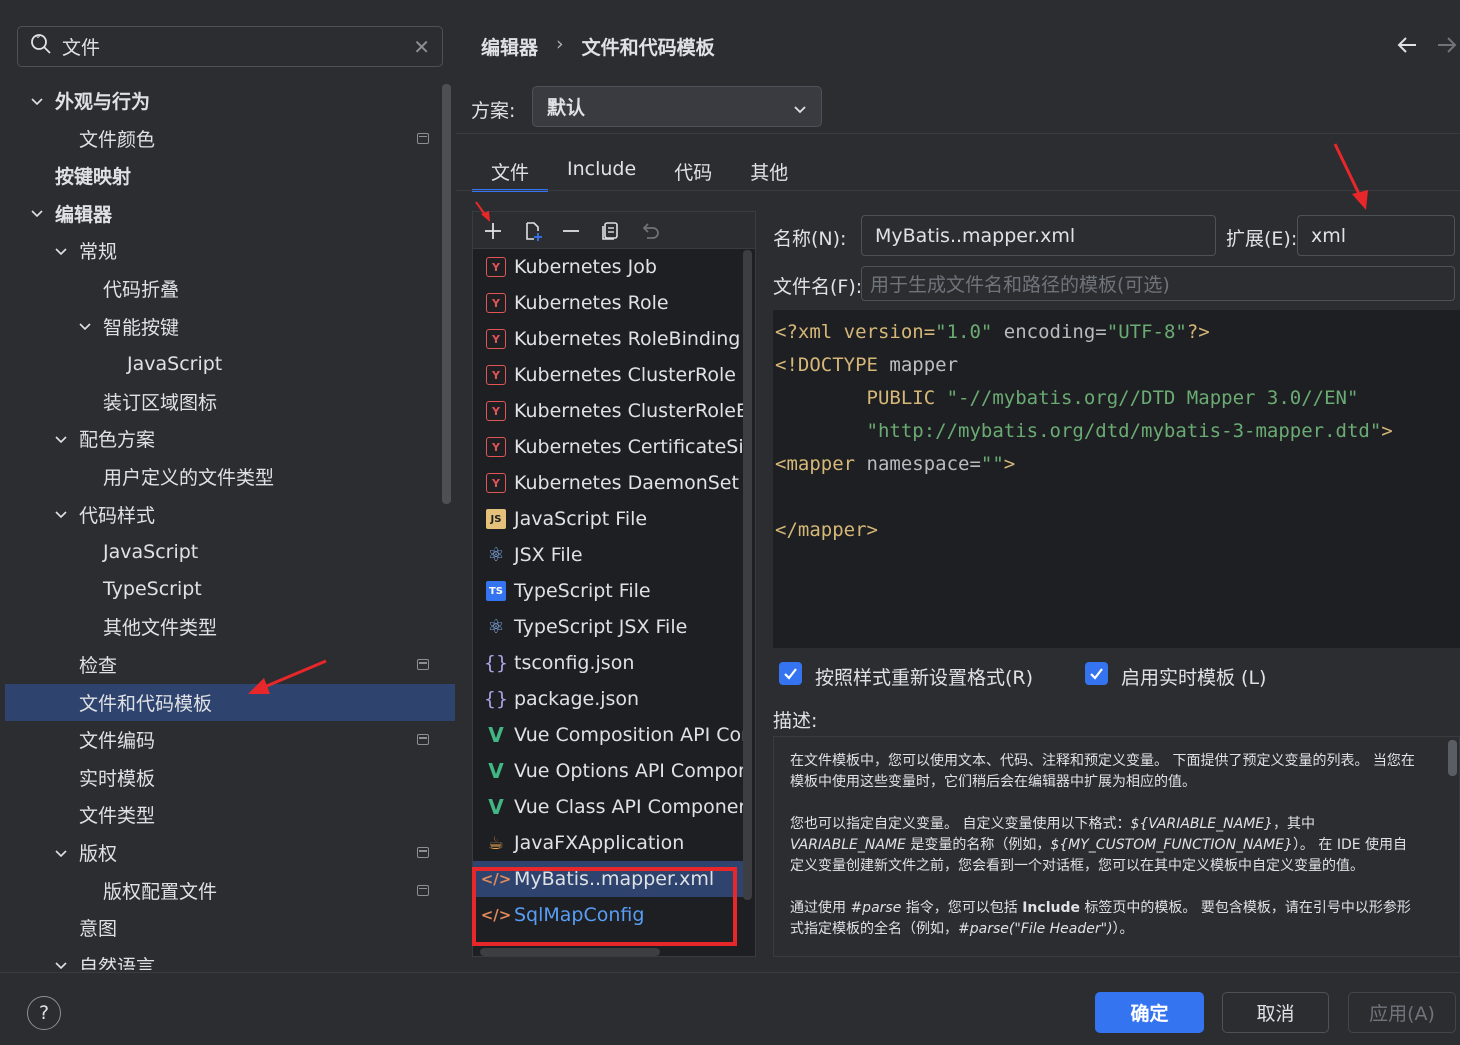 The width and height of the screenshot is (1460, 1045). I want to click on template-list-item: ⚛ JSX File, so click(608, 555).